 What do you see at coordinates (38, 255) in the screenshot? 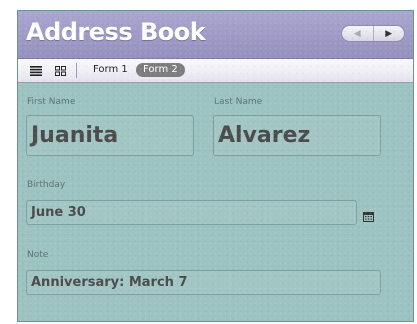
I see `note-label: Note` at bounding box center [38, 255].